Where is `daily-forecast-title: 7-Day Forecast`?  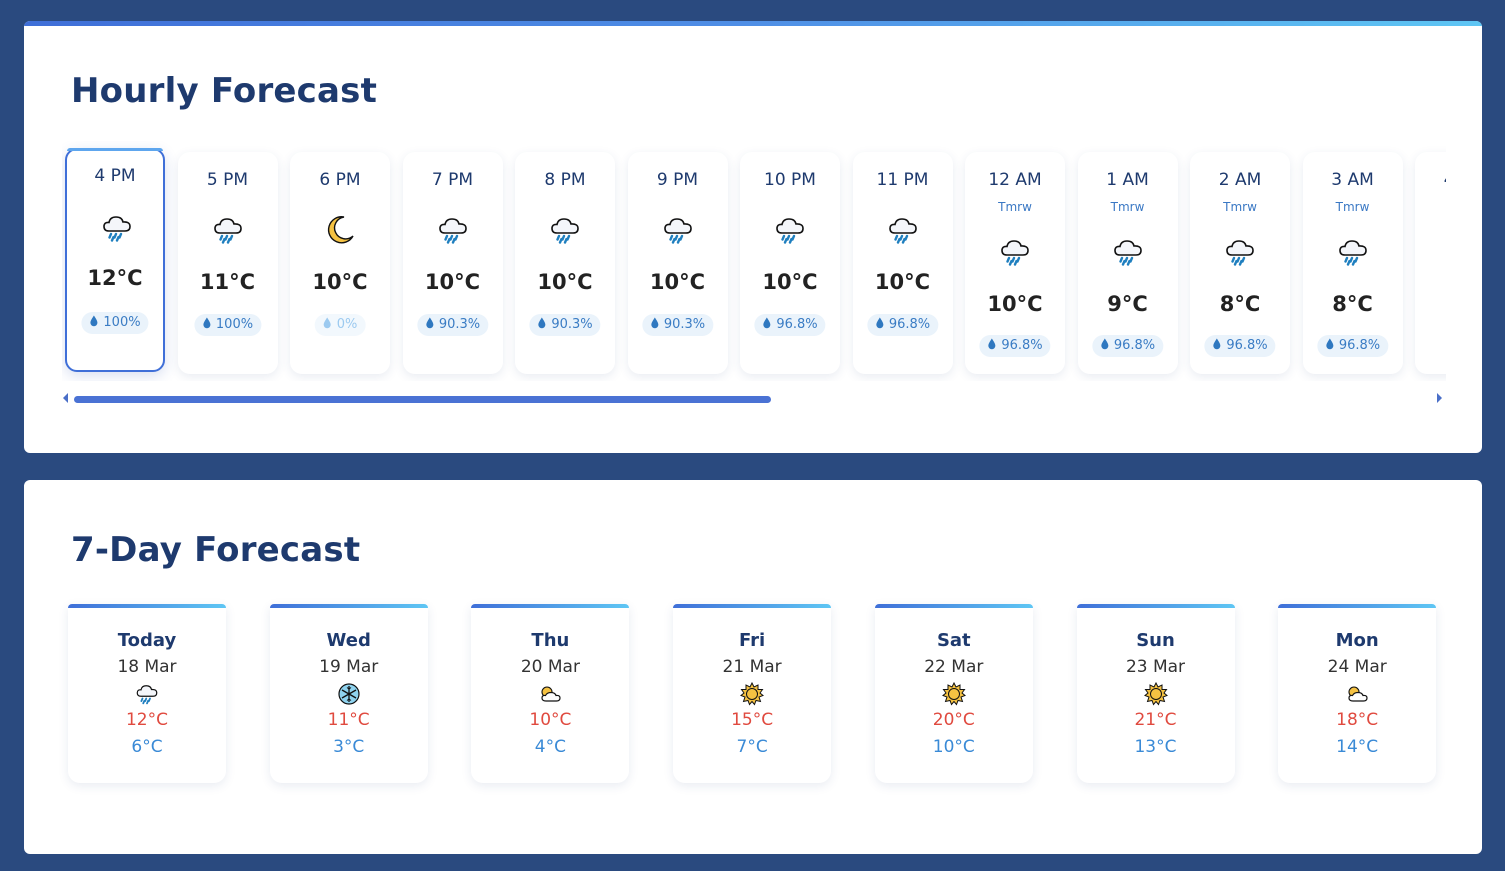
daily-forecast-title: 7-Day Forecast is located at coordinates (216, 550).